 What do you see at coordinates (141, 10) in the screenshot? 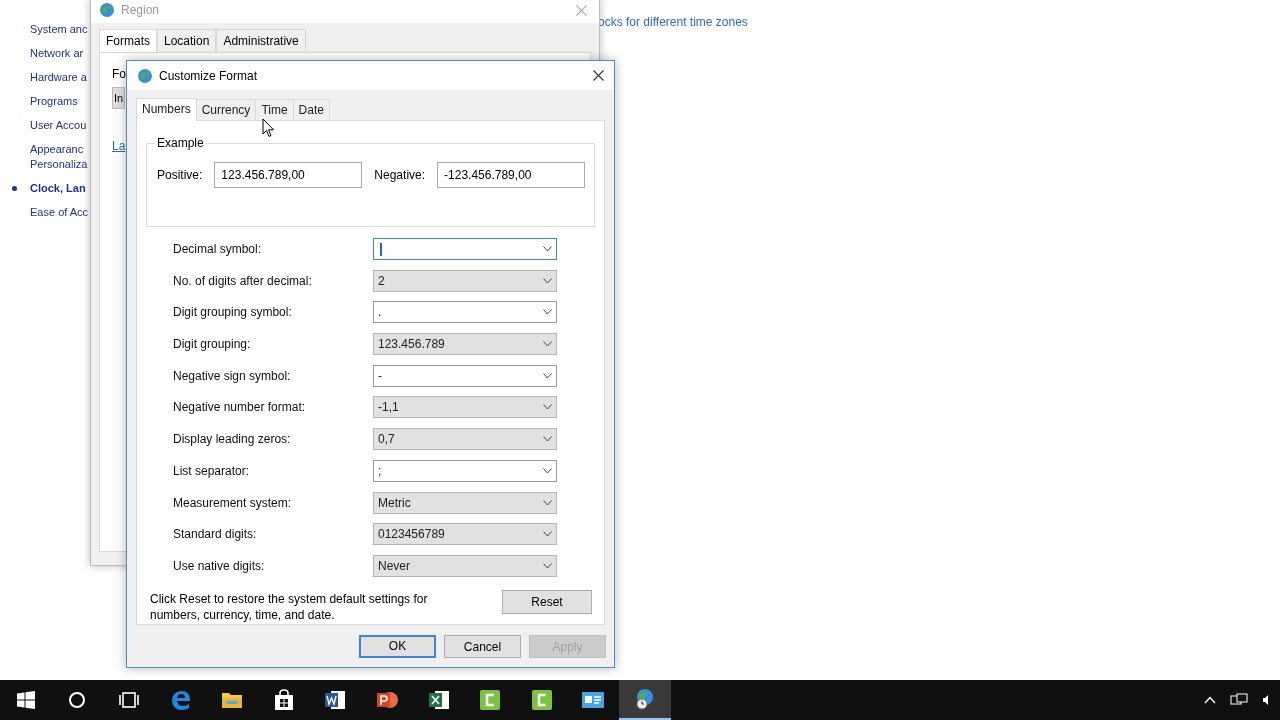
I see `window-title: Region` at bounding box center [141, 10].